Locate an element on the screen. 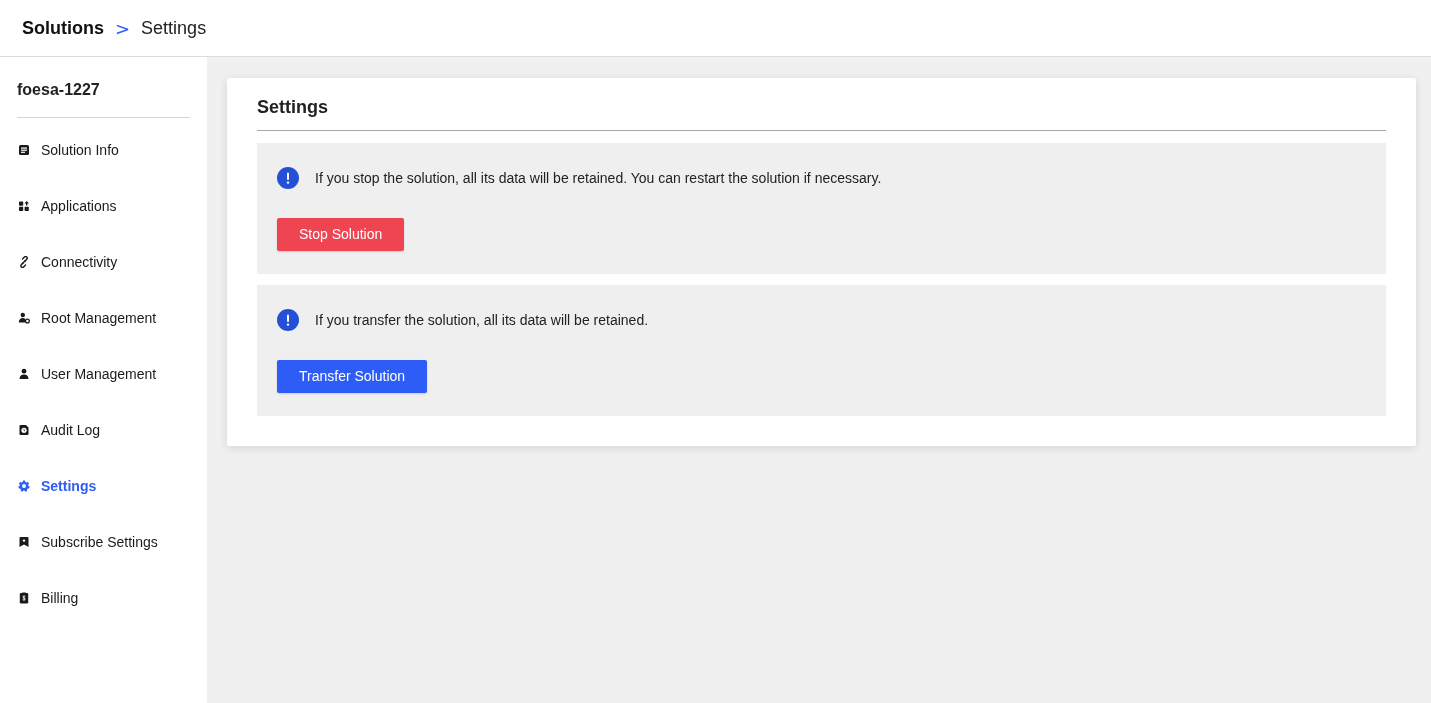 This screenshot has width=1431, height=703. document-icon is located at coordinates (24, 150).